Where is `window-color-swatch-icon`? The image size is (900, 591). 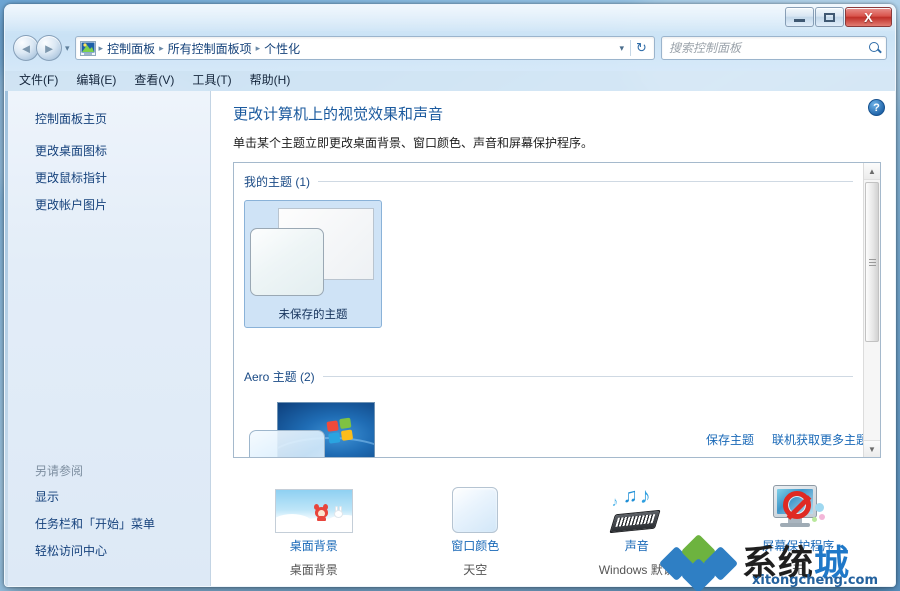 window-color-swatch-icon is located at coordinates (476, 507).